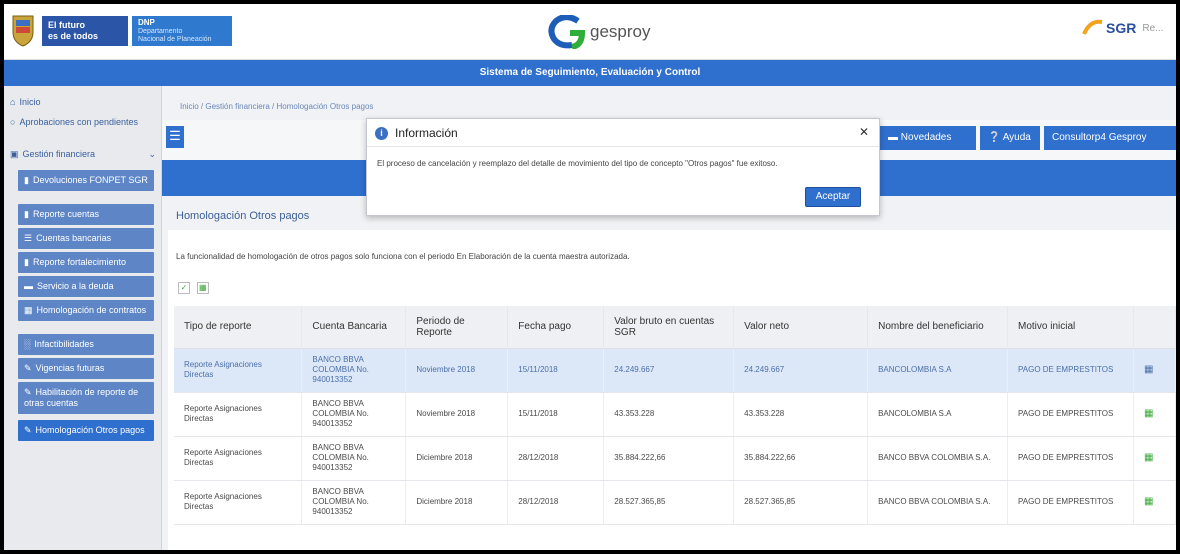 The height and width of the screenshot is (554, 1180). What do you see at coordinates (994, 137) in the screenshot?
I see `question-icon: ❔` at bounding box center [994, 137].